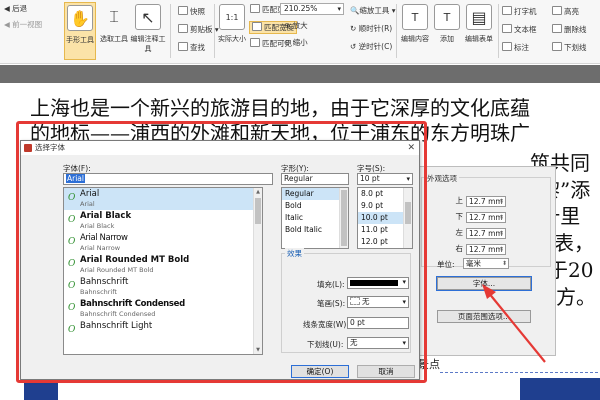 This screenshot has width=600, height=400. What do you see at coordinates (519, 11) in the screenshot?
I see `typewriter-button: 打字机` at bounding box center [519, 11].